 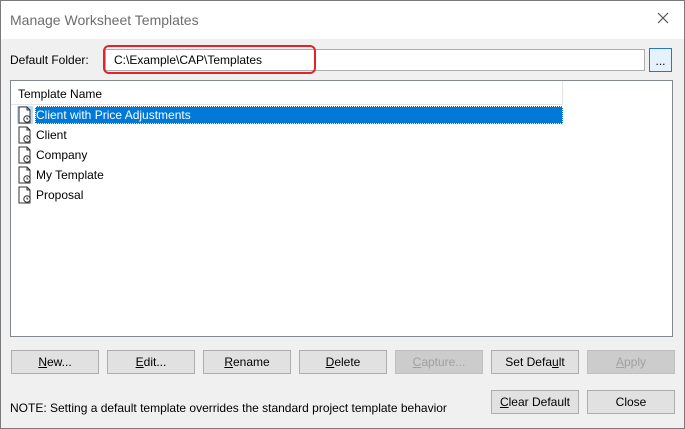 I want to click on clear-default-button-label: lear Default, so click(x=539, y=402).